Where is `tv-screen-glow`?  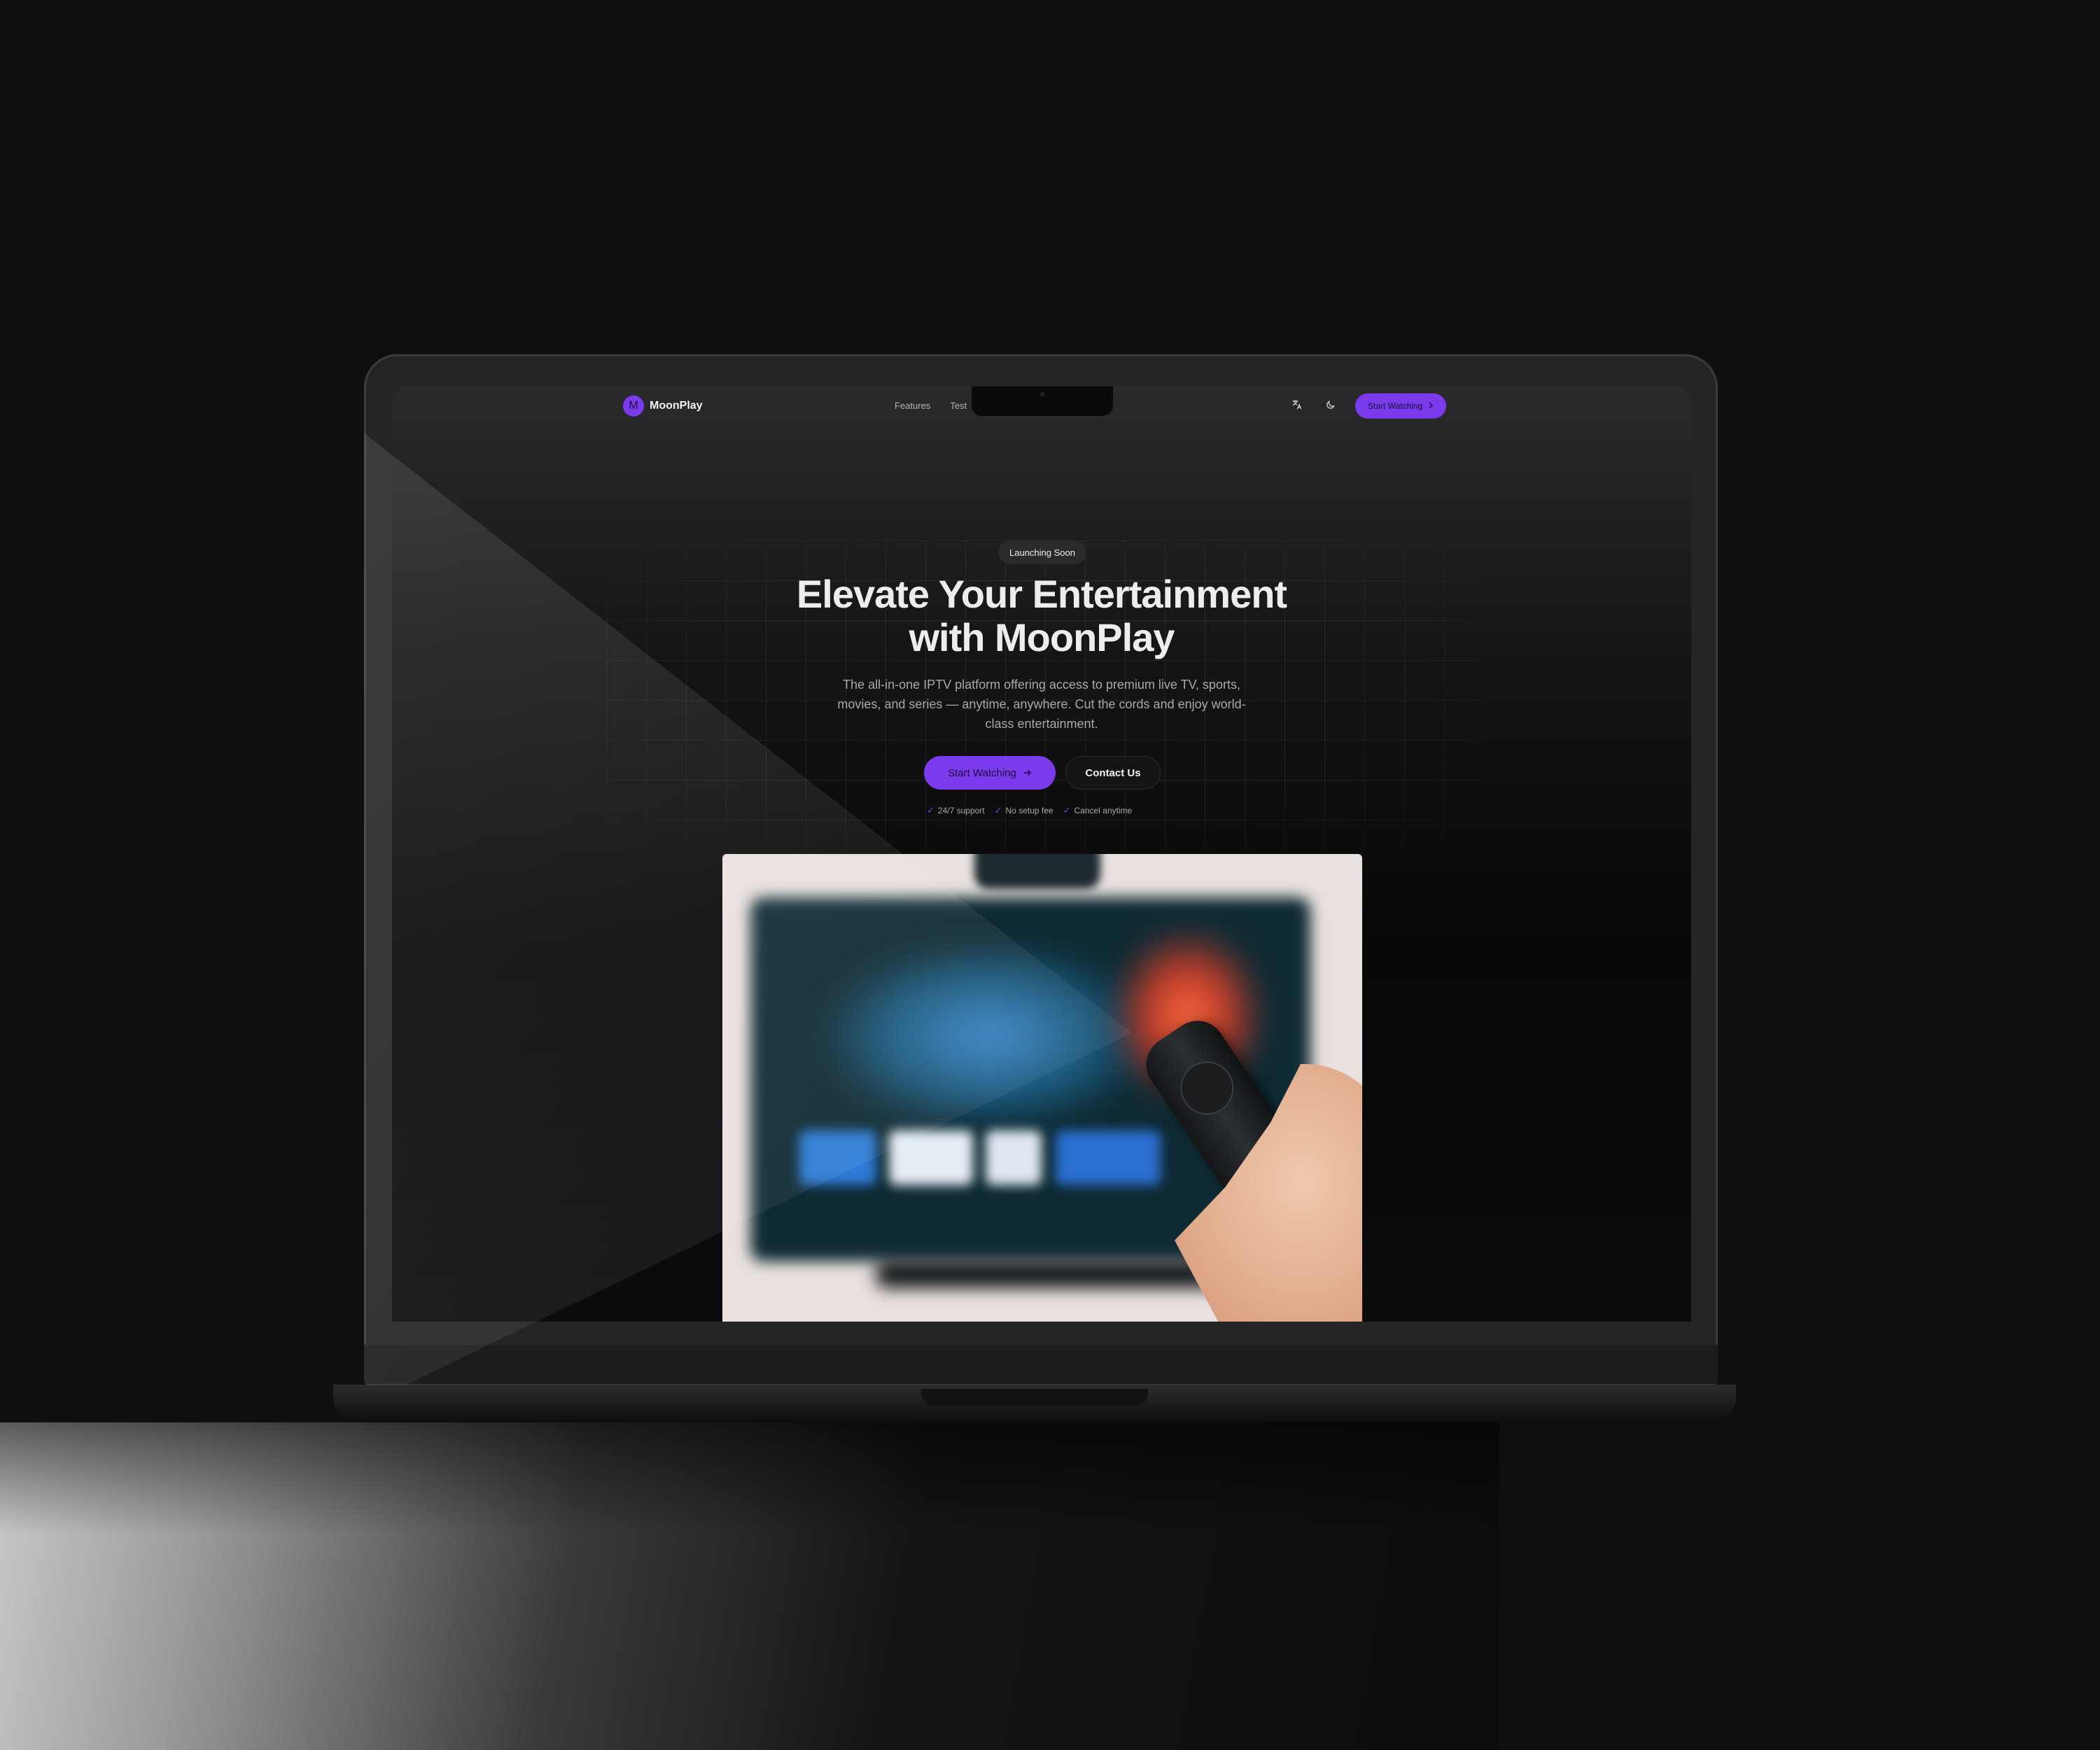 tv-screen-glow is located at coordinates (988, 1036).